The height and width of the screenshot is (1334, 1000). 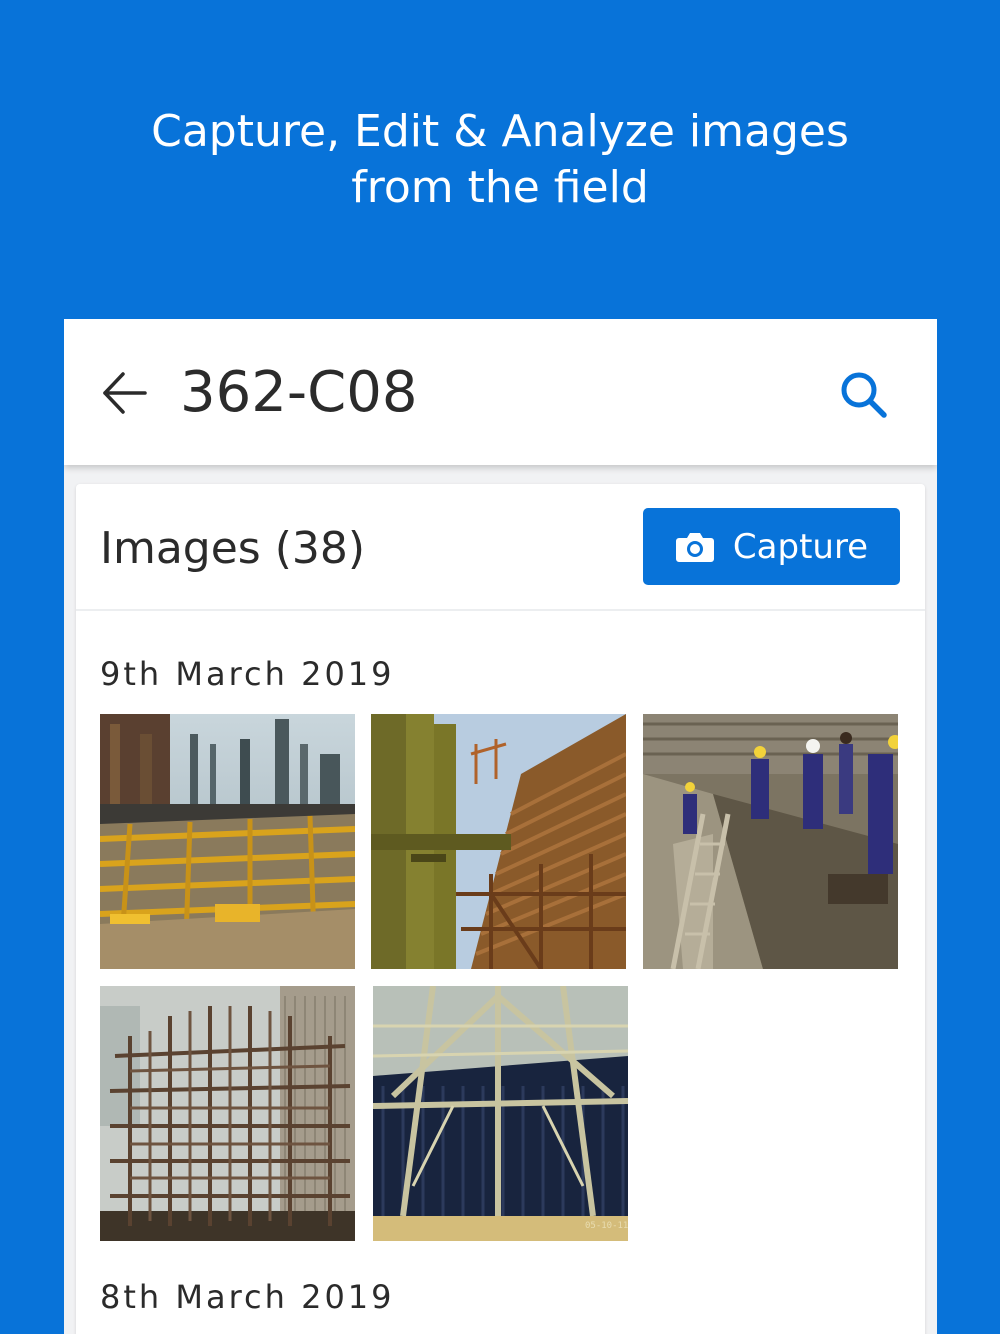 I want to click on refinery-deck-structure-photo, so click(x=227, y=841).